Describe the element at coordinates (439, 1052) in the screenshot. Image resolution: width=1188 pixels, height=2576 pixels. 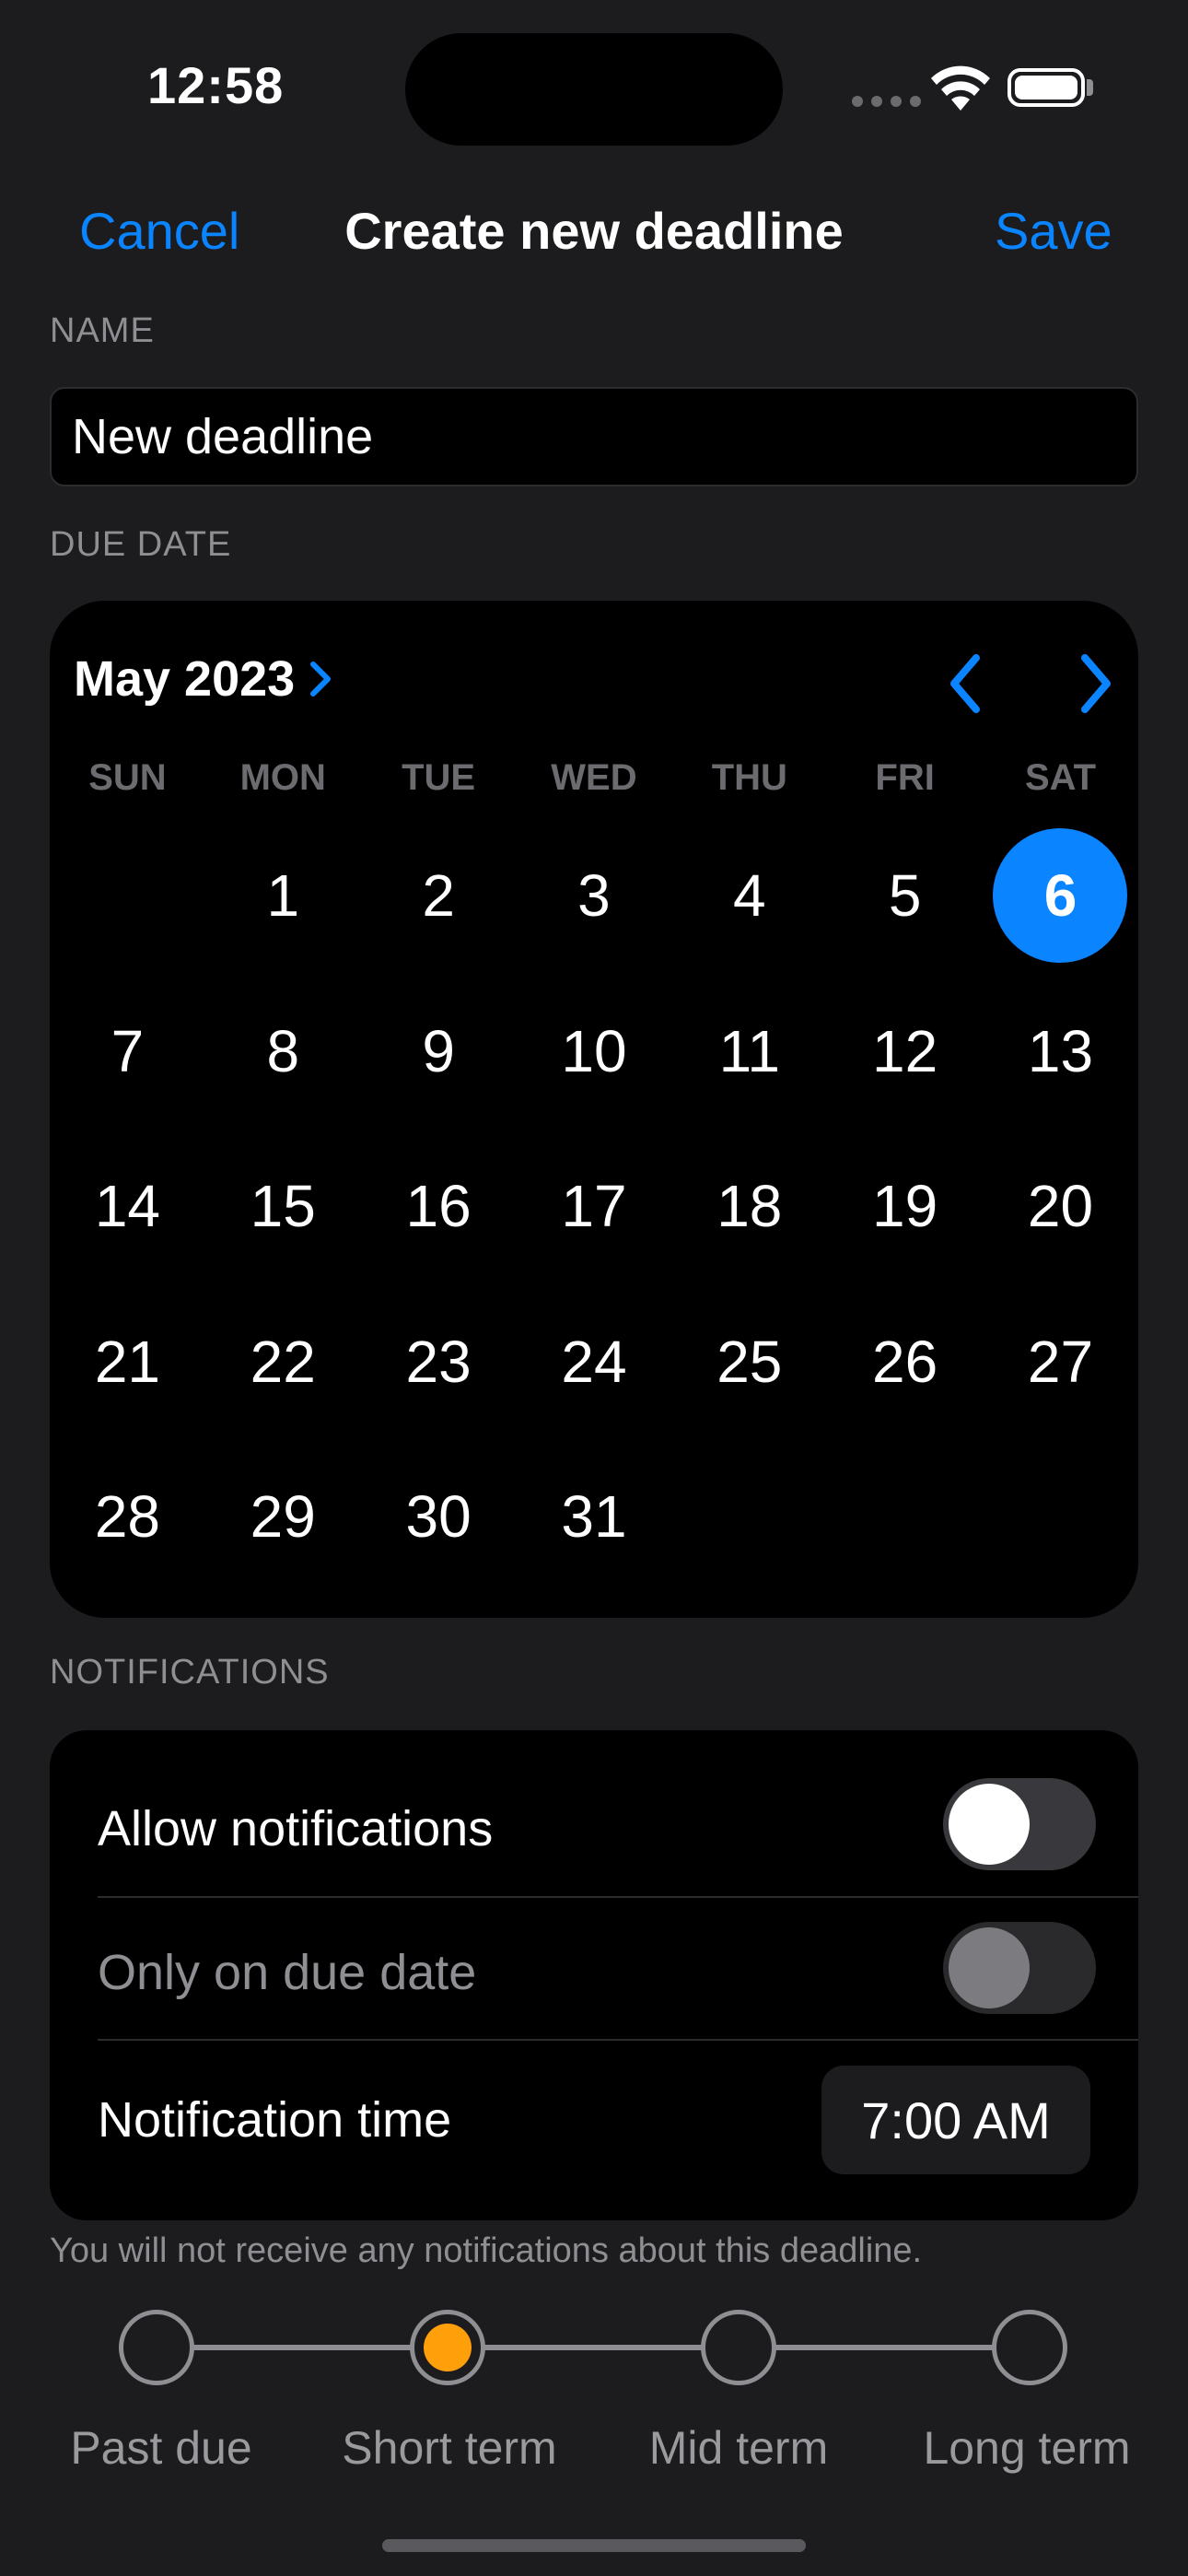
I see `day-9: 9` at that location.